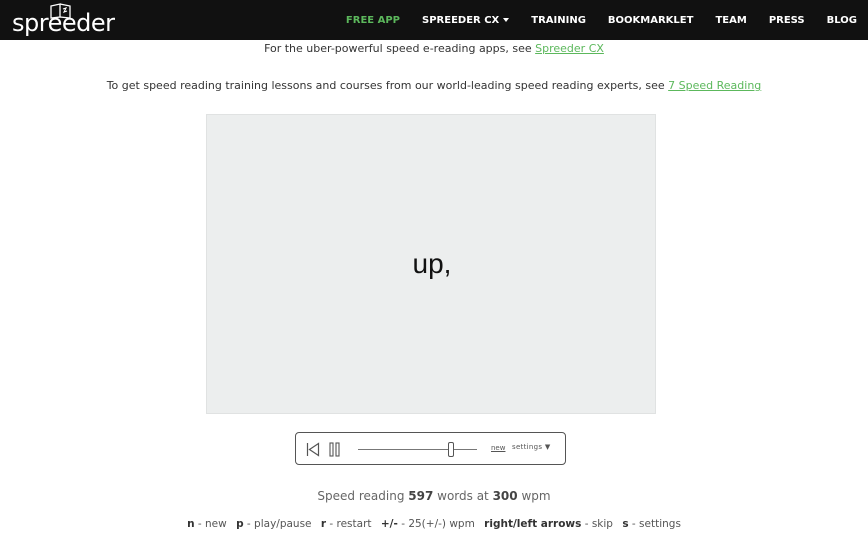 Image resolution: width=868 pixels, height=537 pixels. I want to click on shortcut-settings: s - settings, so click(651, 524).